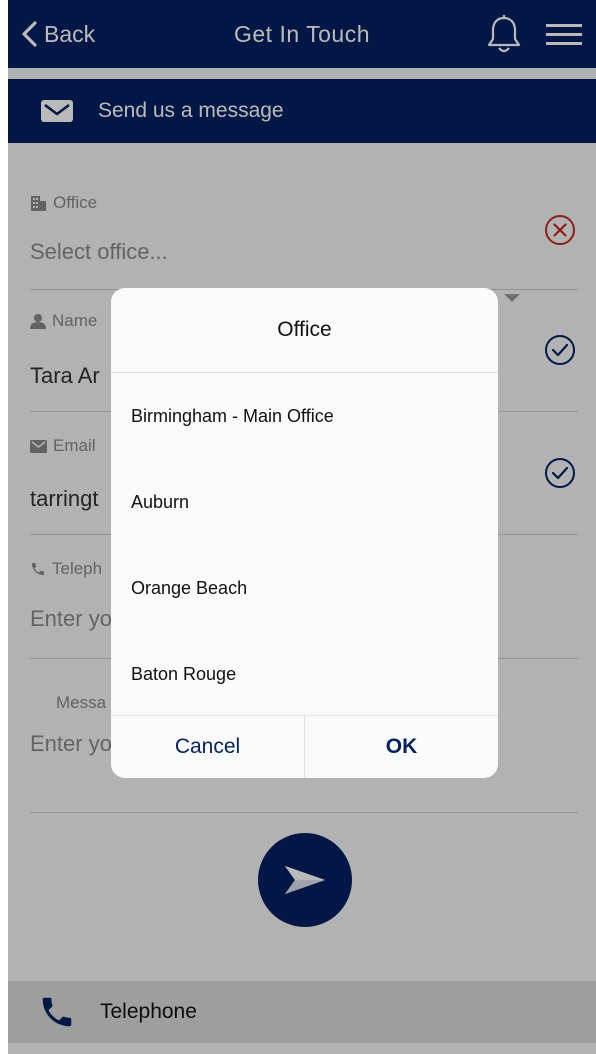 The image size is (596, 1054). I want to click on office-option: Baton Rouge, so click(304, 674).